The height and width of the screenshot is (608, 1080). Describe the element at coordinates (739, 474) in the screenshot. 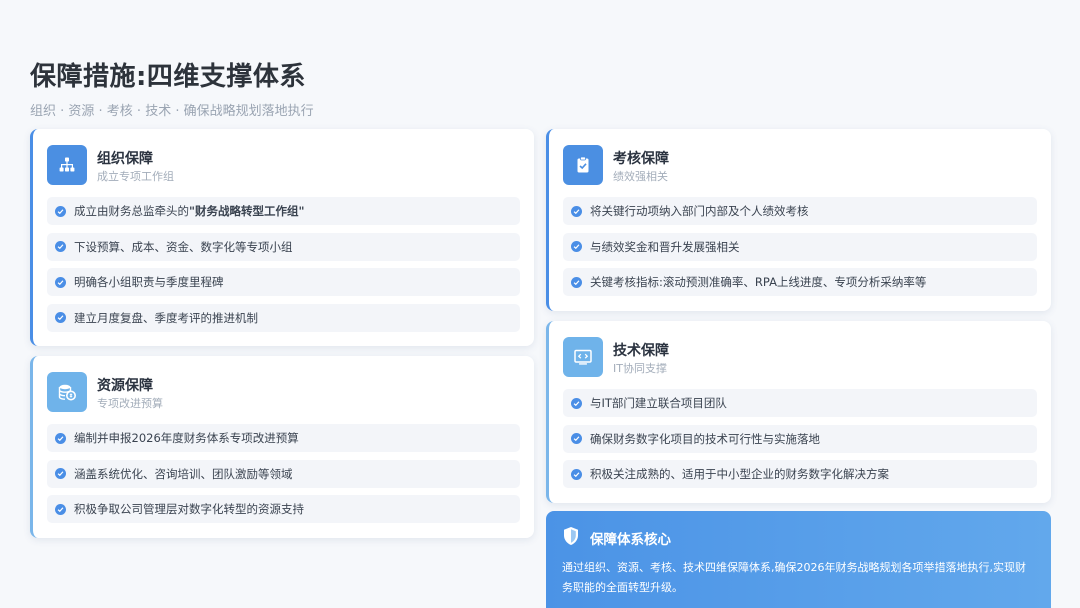

I see `tech-item-text: 积极关注成熟的、适用于中小型企业的财务数字化解决方案` at that location.